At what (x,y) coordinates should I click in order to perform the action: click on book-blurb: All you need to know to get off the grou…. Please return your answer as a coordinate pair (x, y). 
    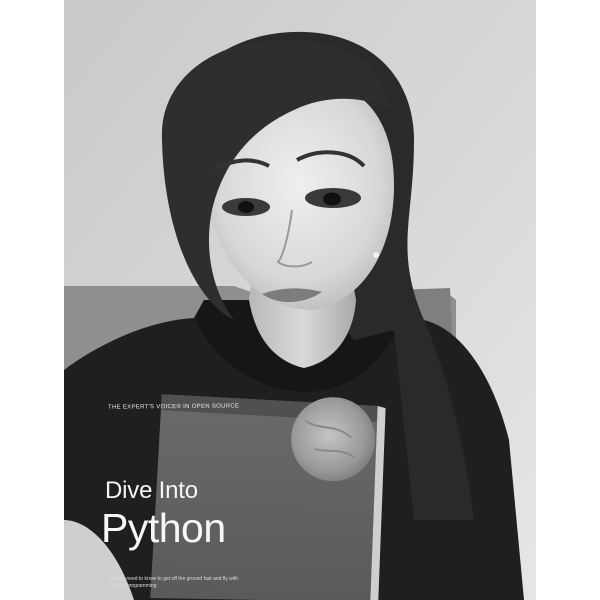
    Looking at the image, I should click on (174, 582).